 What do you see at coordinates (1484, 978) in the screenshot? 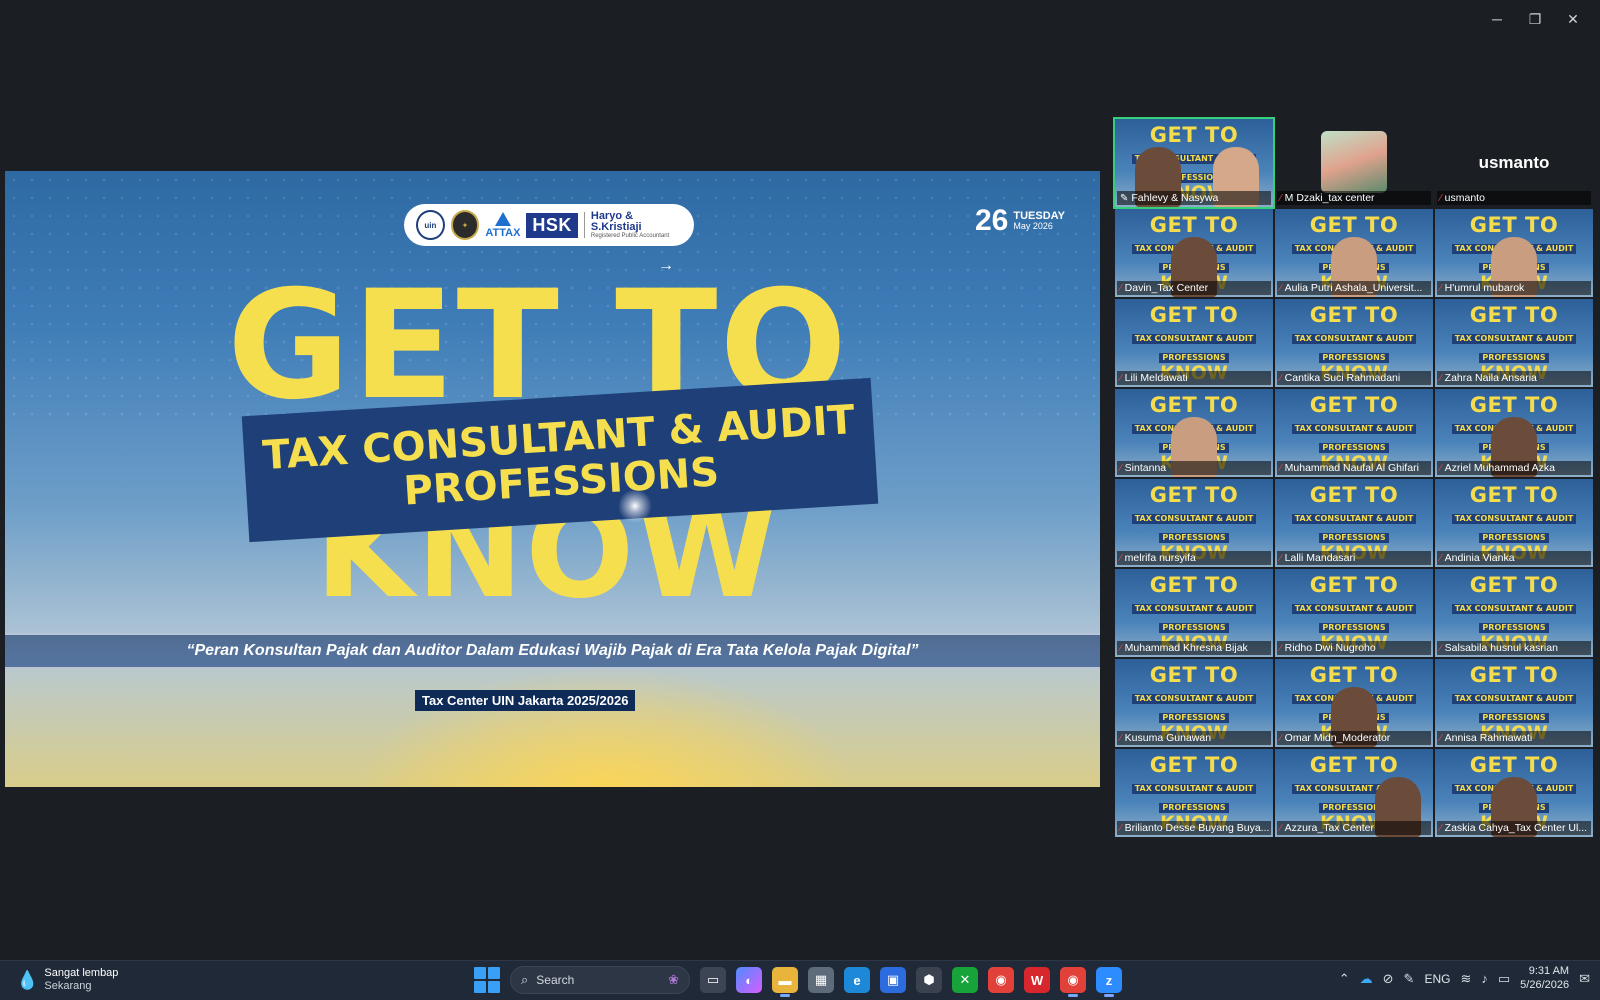
I see `volume-icon: ♪` at bounding box center [1484, 978].